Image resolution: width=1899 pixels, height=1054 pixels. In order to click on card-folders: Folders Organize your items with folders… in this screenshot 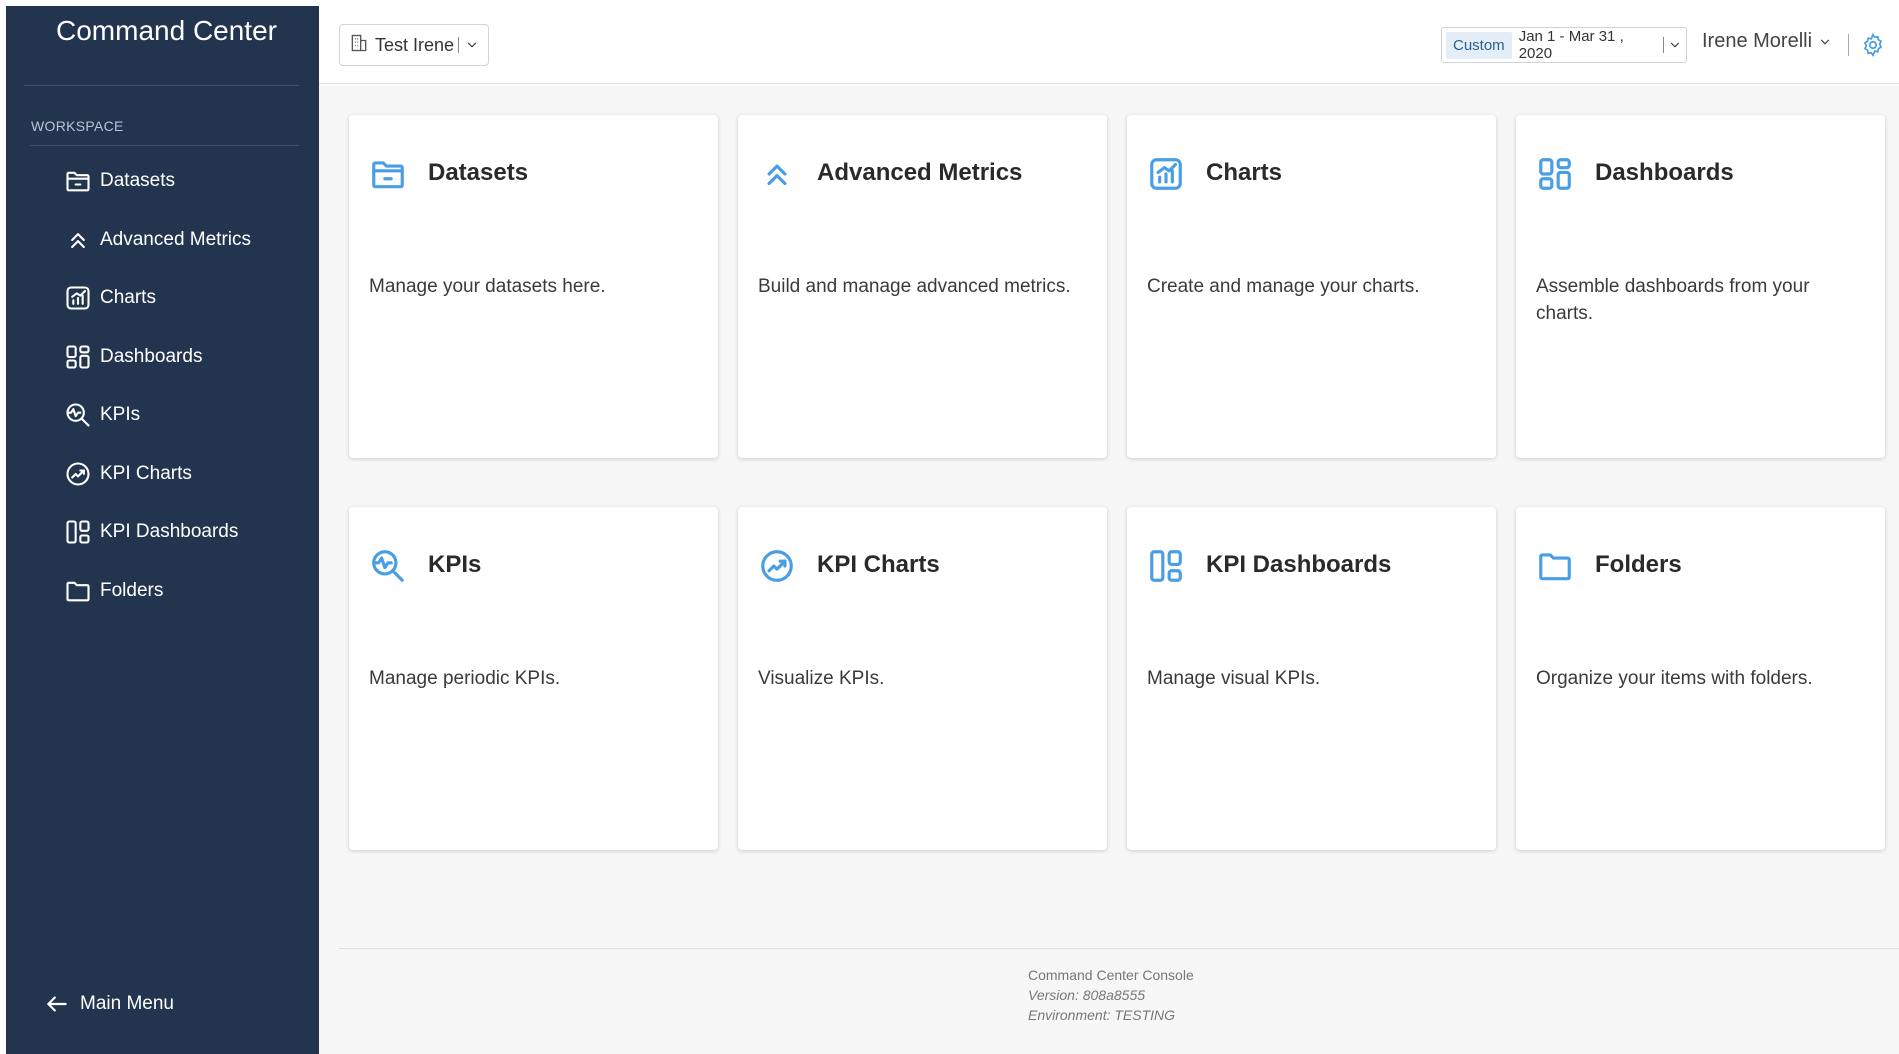, I will do `click(1700, 678)`.